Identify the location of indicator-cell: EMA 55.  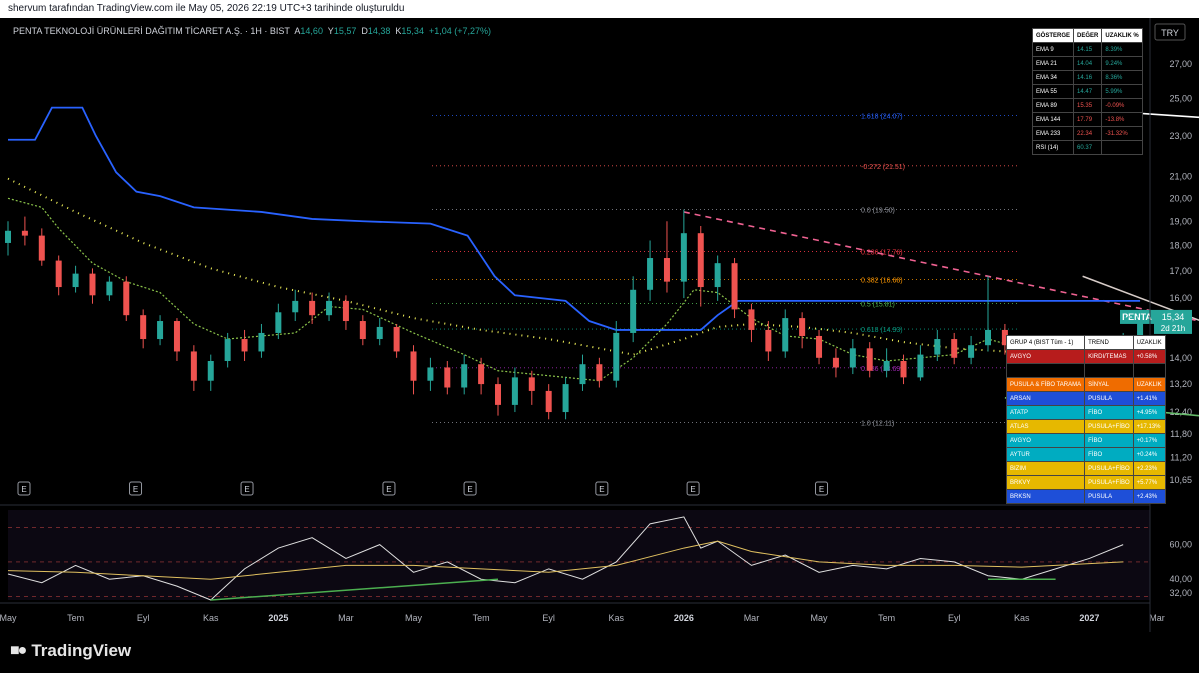
(1053, 91).